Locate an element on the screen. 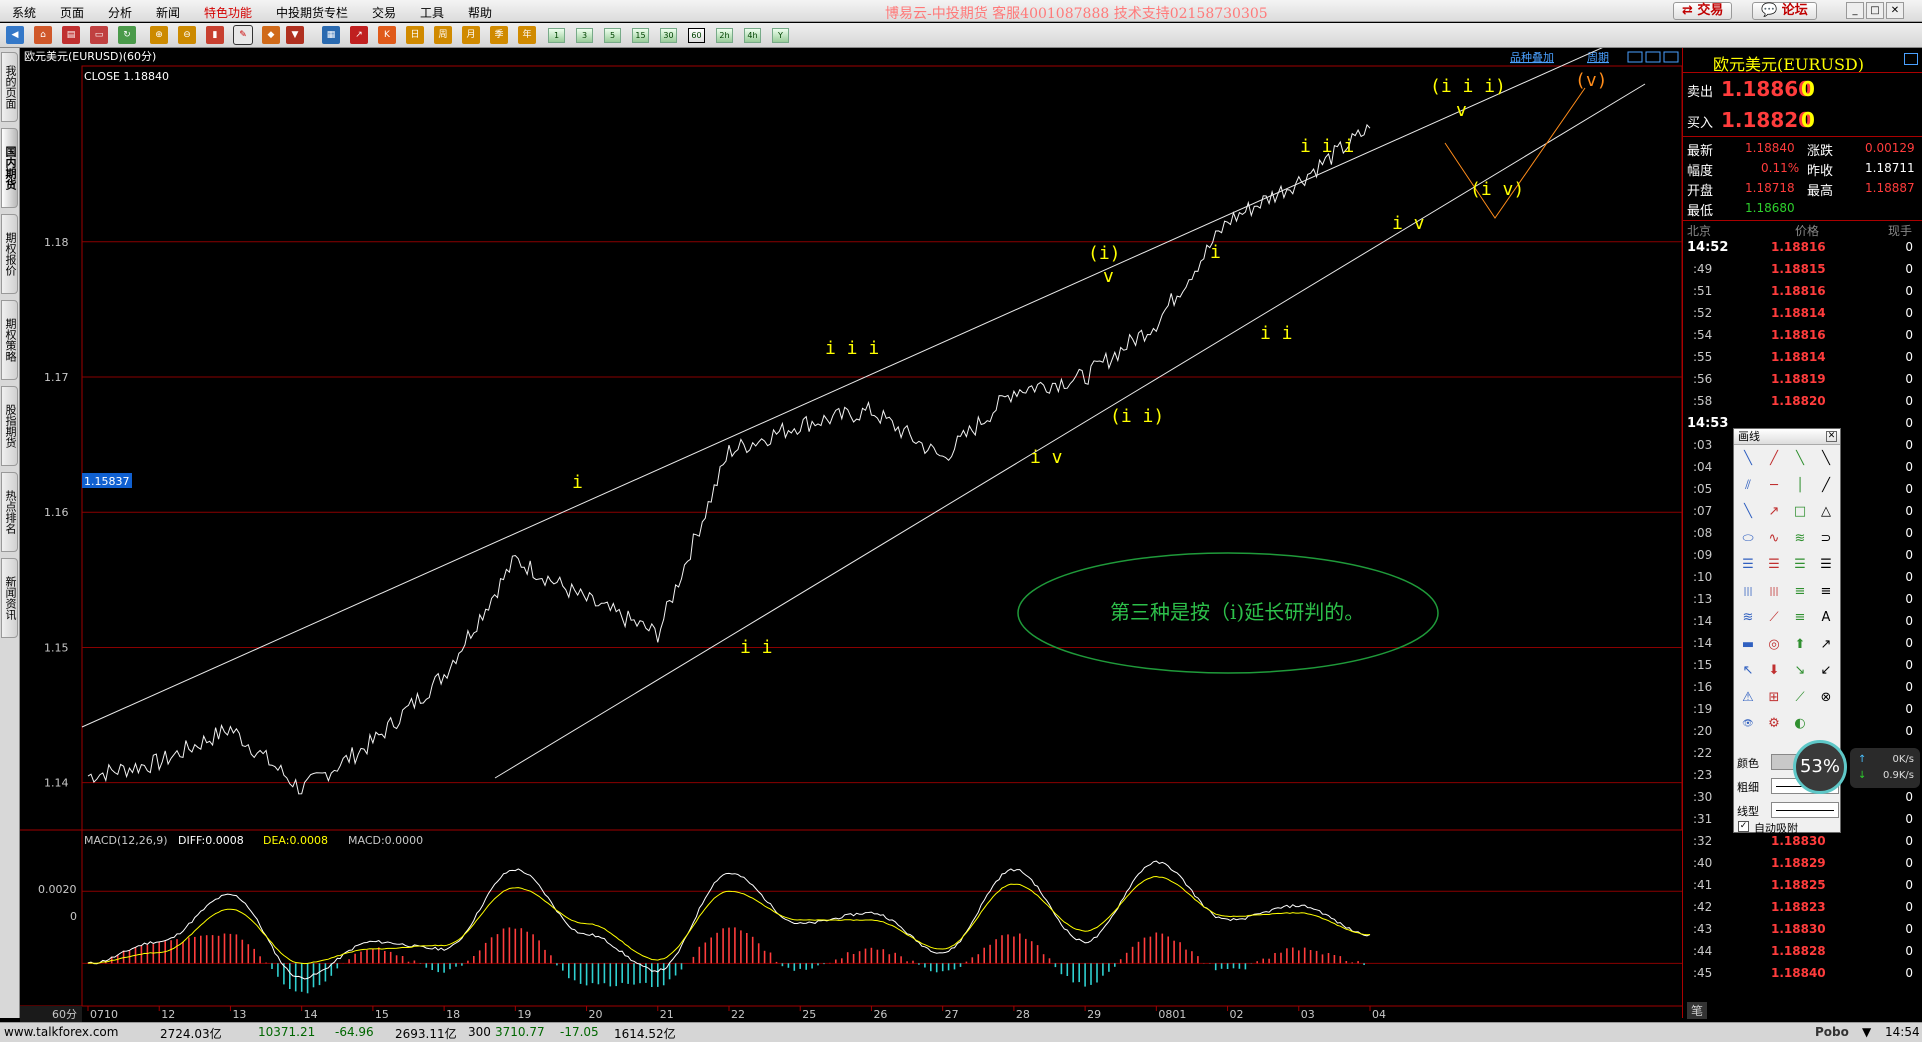  period-15-button: 15 is located at coordinates (640, 35).